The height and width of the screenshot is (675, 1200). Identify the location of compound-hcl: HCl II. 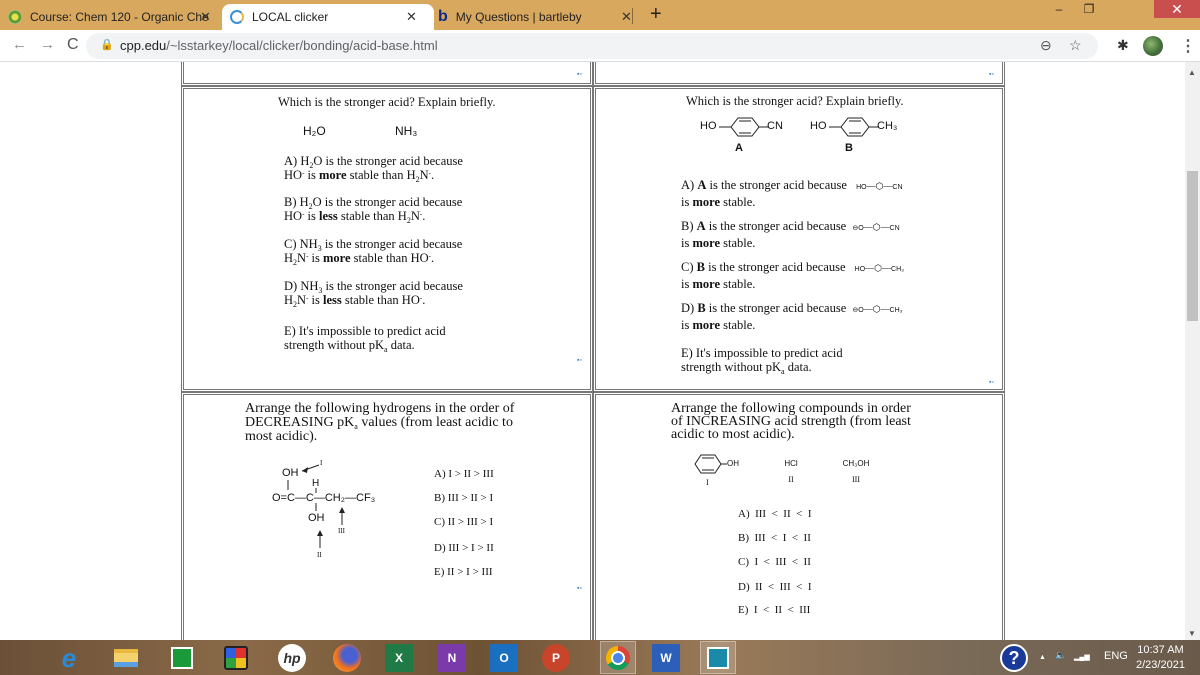
(791, 471).